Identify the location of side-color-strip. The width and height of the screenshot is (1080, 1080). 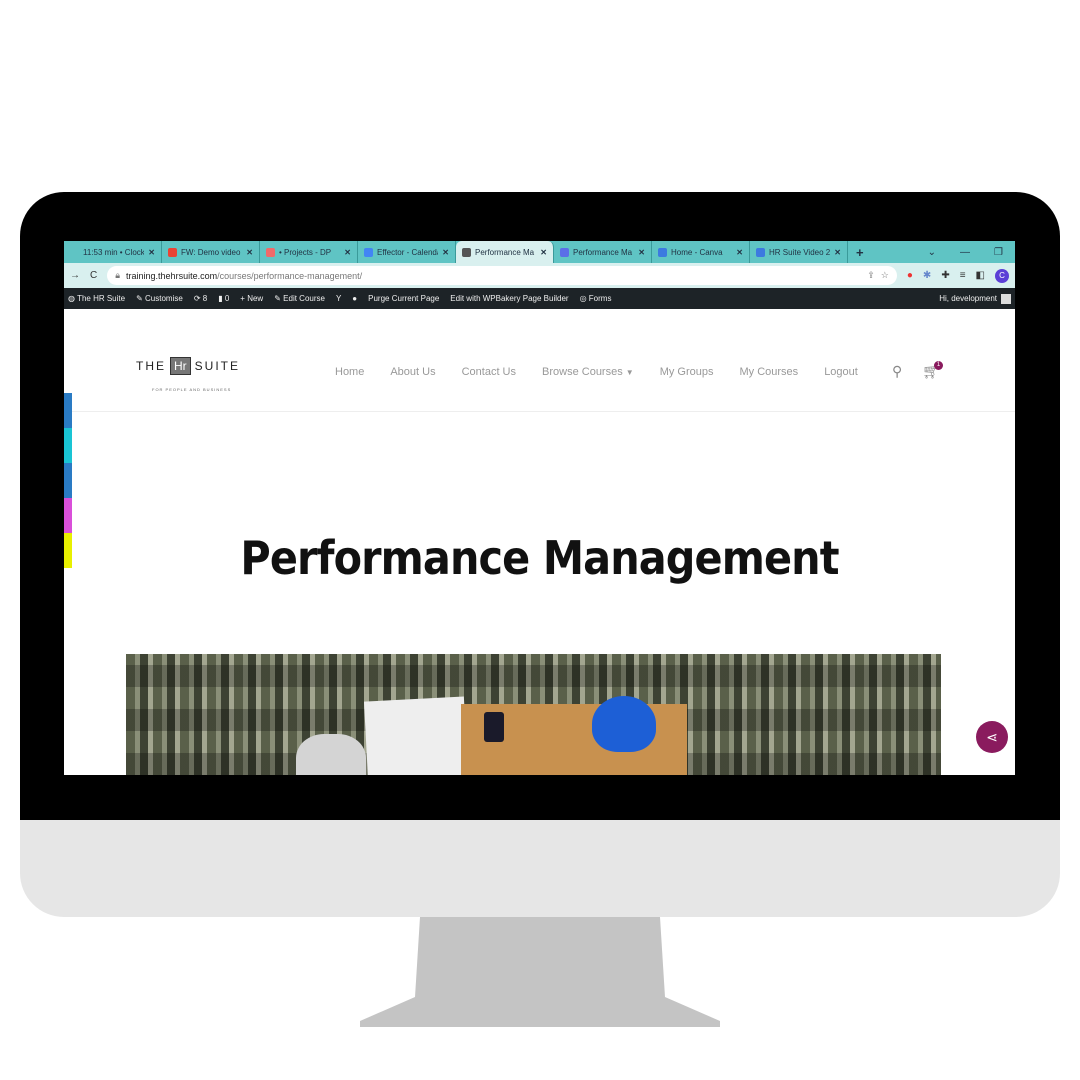
(68, 480).